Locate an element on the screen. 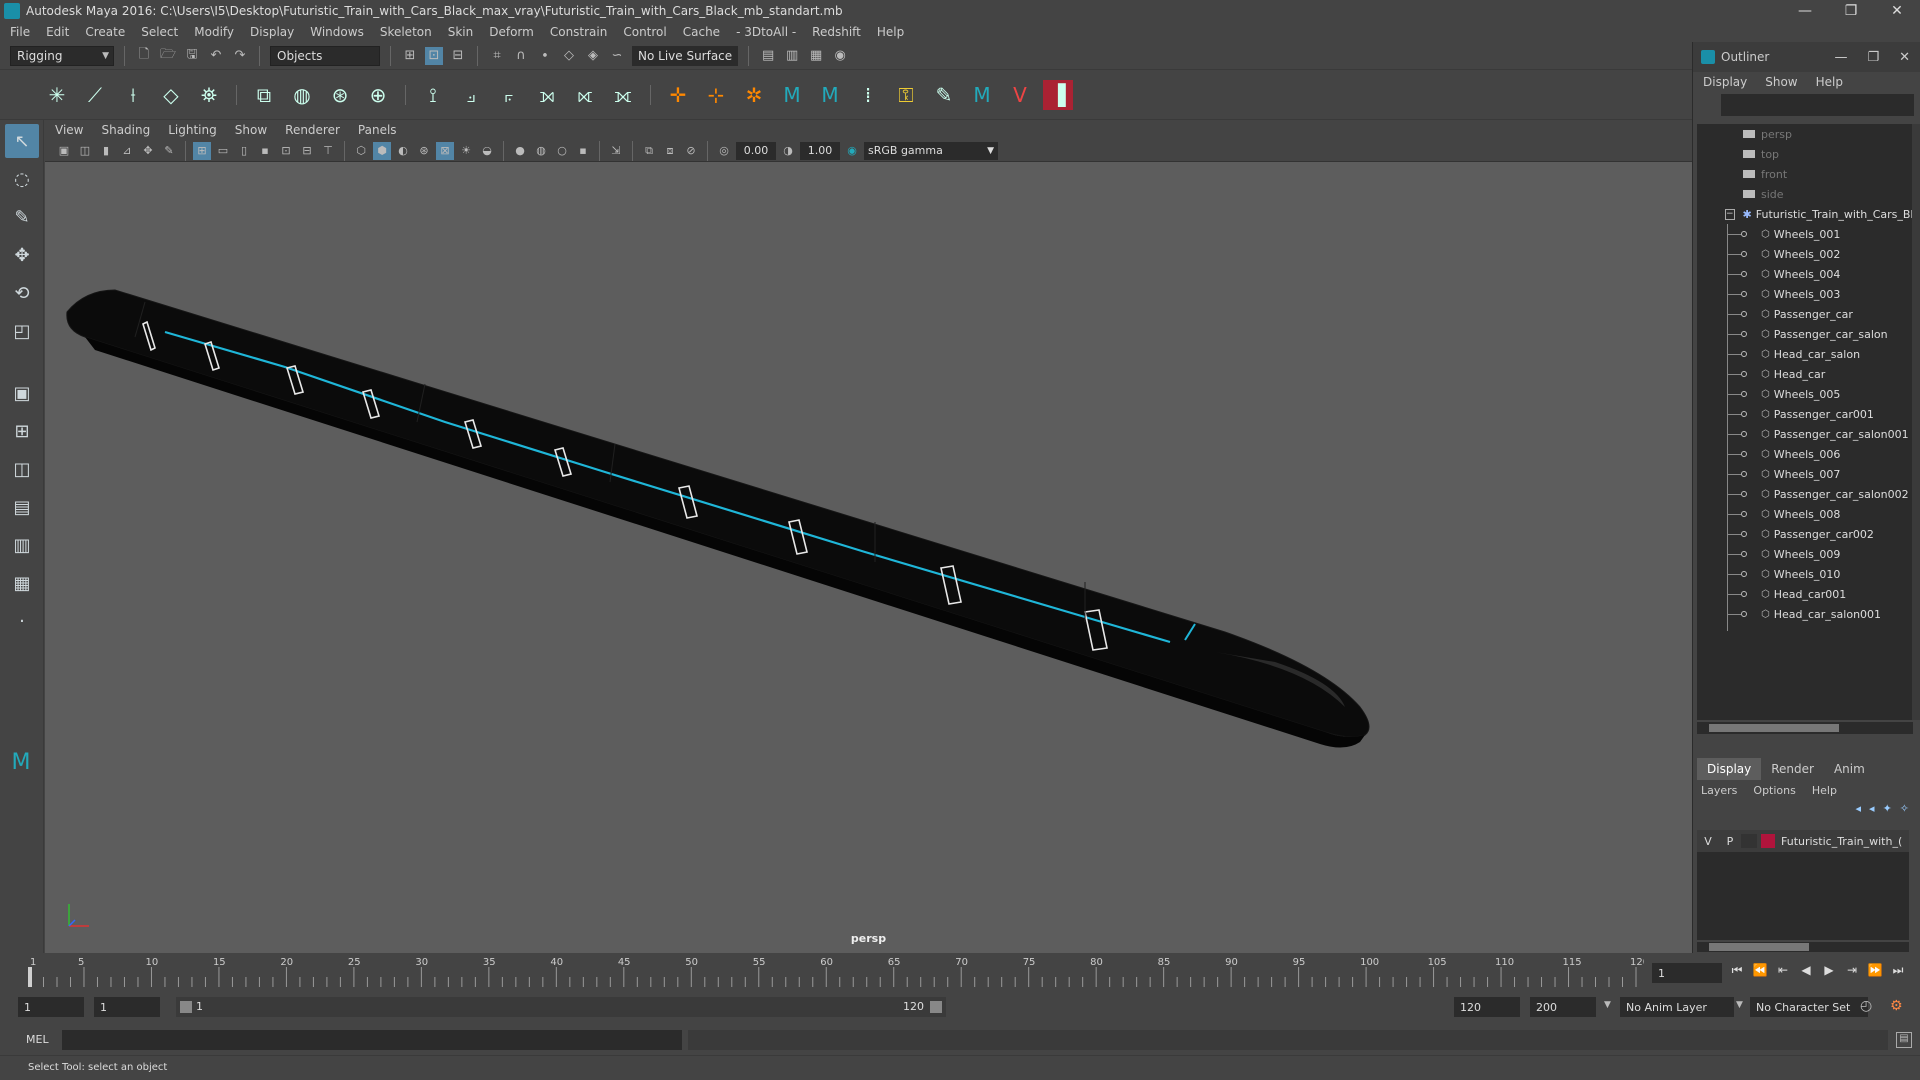 The image size is (1920, 1080). skeleton-icon: ⛯ is located at coordinates (209, 95).